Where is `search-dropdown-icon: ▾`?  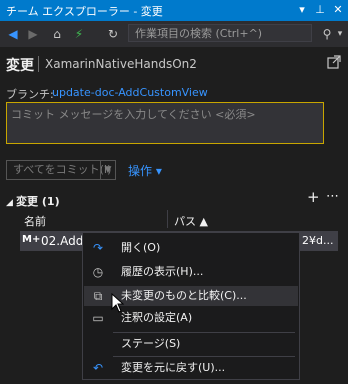 search-dropdown-icon: ▾ is located at coordinates (340, 34).